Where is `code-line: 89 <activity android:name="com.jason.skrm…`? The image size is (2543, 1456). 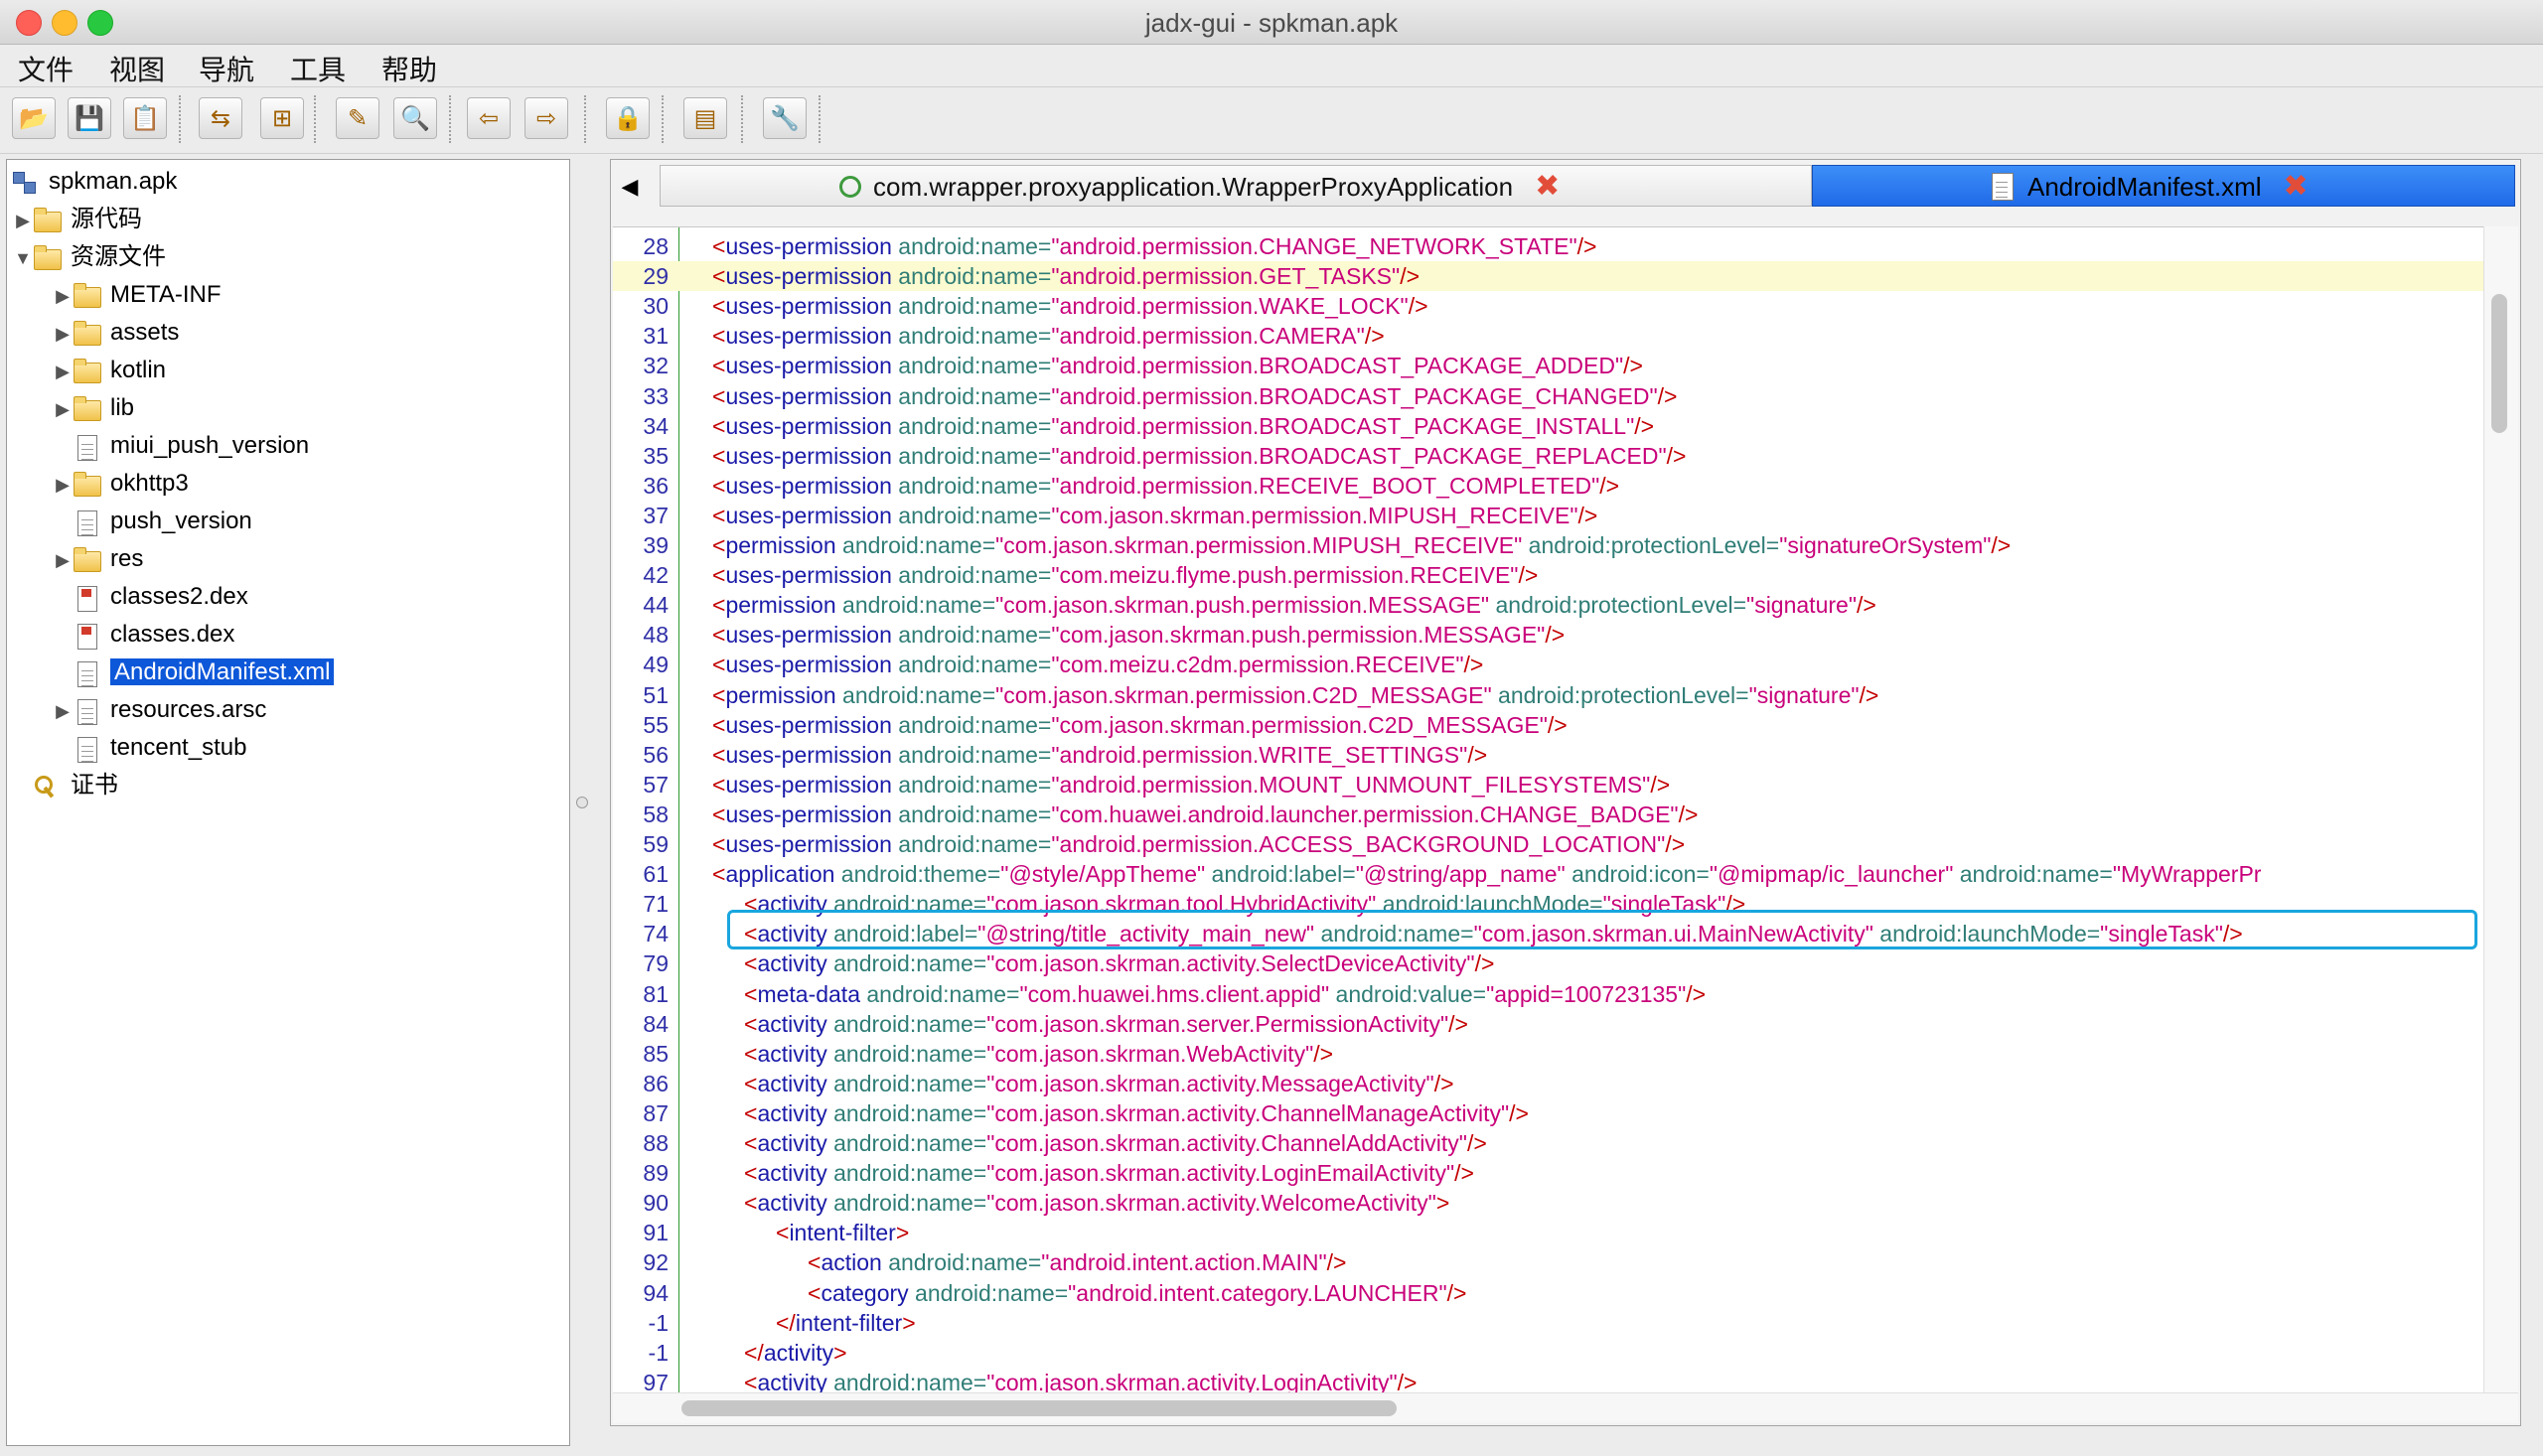 code-line: 89 <activity android:name="com.jason.skrm… is located at coordinates (1551, 1173).